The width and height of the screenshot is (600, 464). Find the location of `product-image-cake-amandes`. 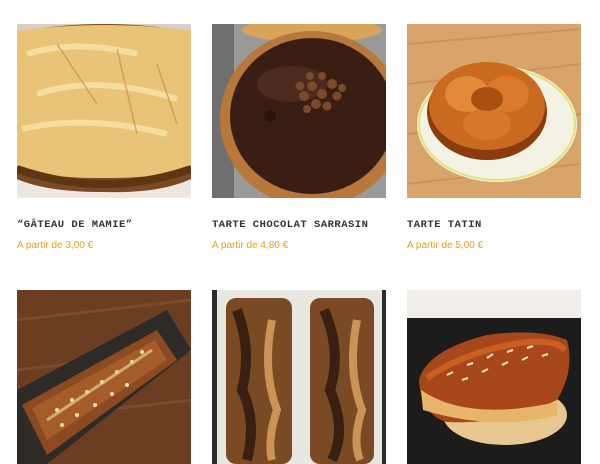

product-image-cake-amandes is located at coordinates (494, 377).